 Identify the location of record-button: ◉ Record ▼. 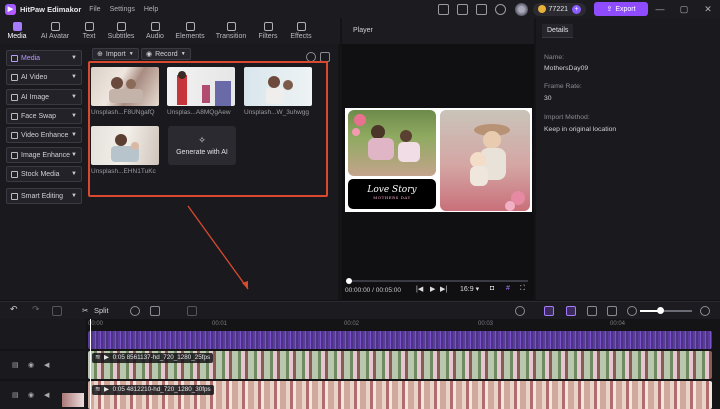
(166, 54).